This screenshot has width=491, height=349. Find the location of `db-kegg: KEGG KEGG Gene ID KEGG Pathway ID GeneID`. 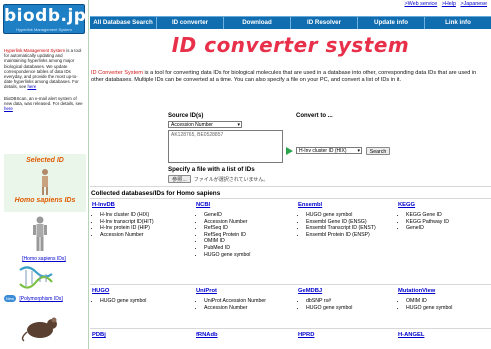

db-kegg: KEGG KEGG Gene ID KEGG Pathway ID GeneID is located at coordinates (442, 217).